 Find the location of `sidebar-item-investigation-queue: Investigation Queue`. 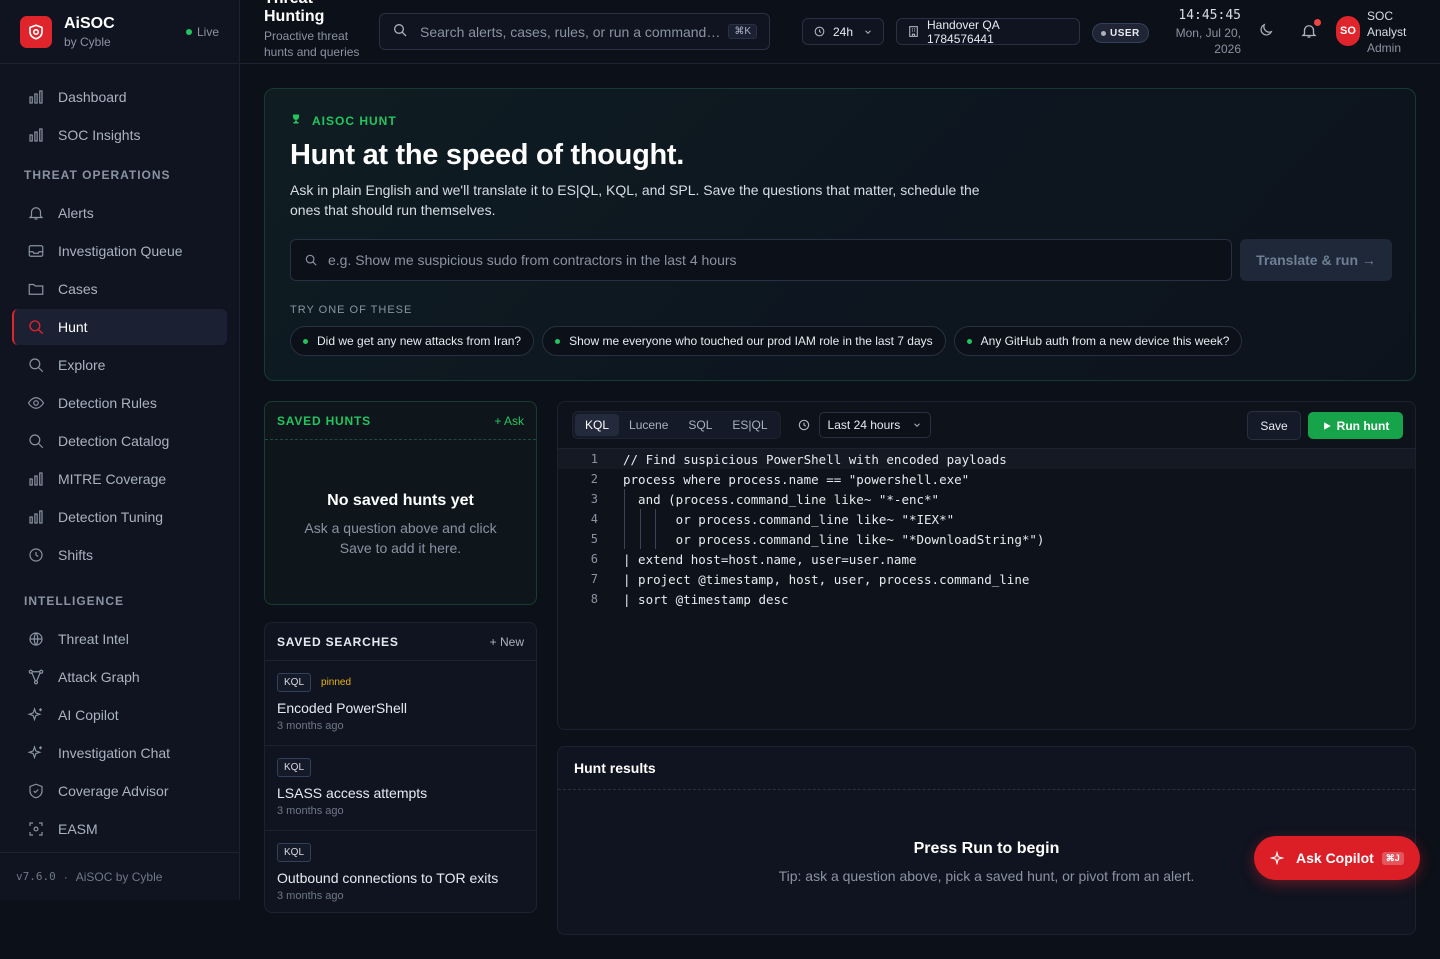

sidebar-item-investigation-queue: Investigation Queue is located at coordinates (119, 251).